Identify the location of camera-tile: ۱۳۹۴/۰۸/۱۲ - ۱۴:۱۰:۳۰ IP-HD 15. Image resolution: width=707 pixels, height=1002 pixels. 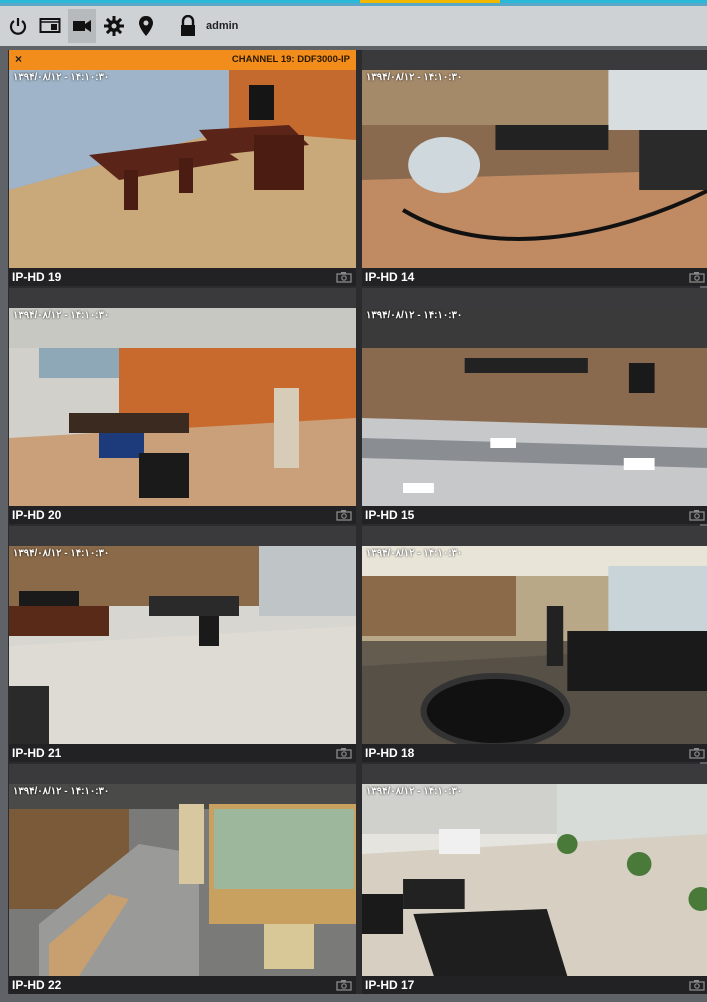
(534, 406).